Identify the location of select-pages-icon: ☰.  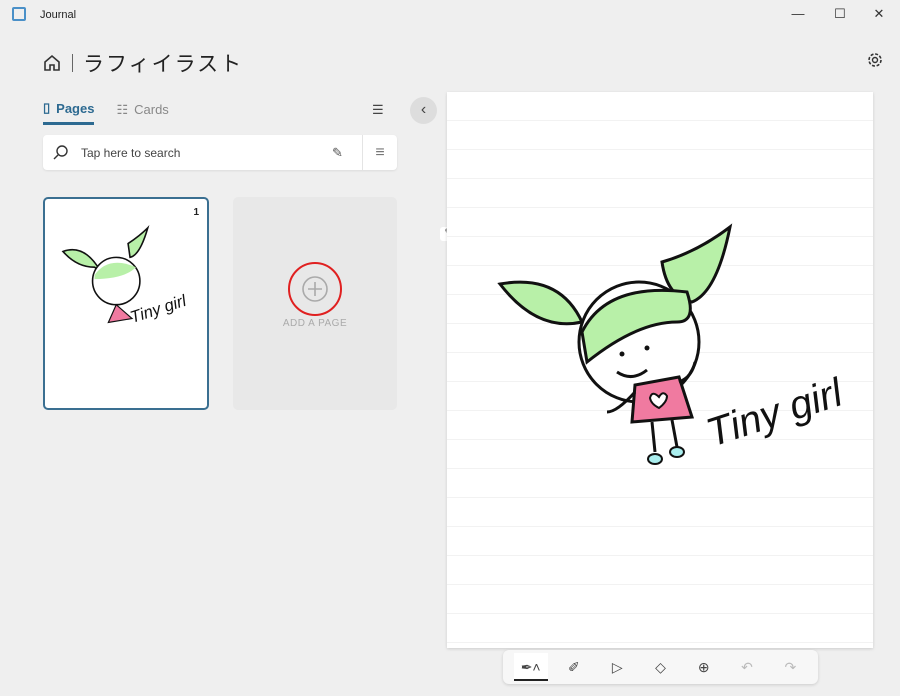
(378, 110).